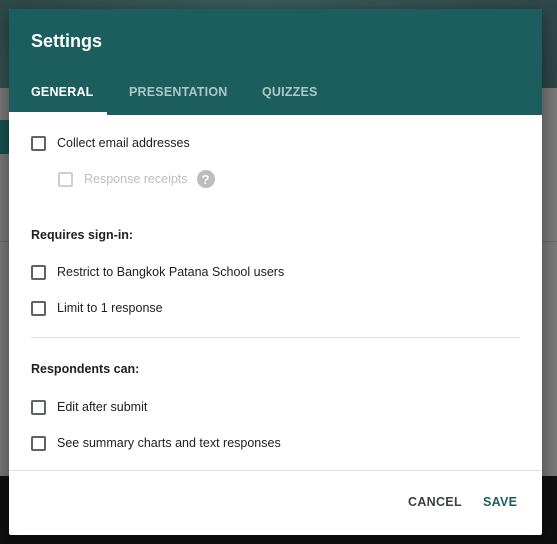 The width and height of the screenshot is (557, 544). Describe the element at coordinates (169, 443) in the screenshot. I see `summary-charts-label: See summary charts and text responses` at that location.